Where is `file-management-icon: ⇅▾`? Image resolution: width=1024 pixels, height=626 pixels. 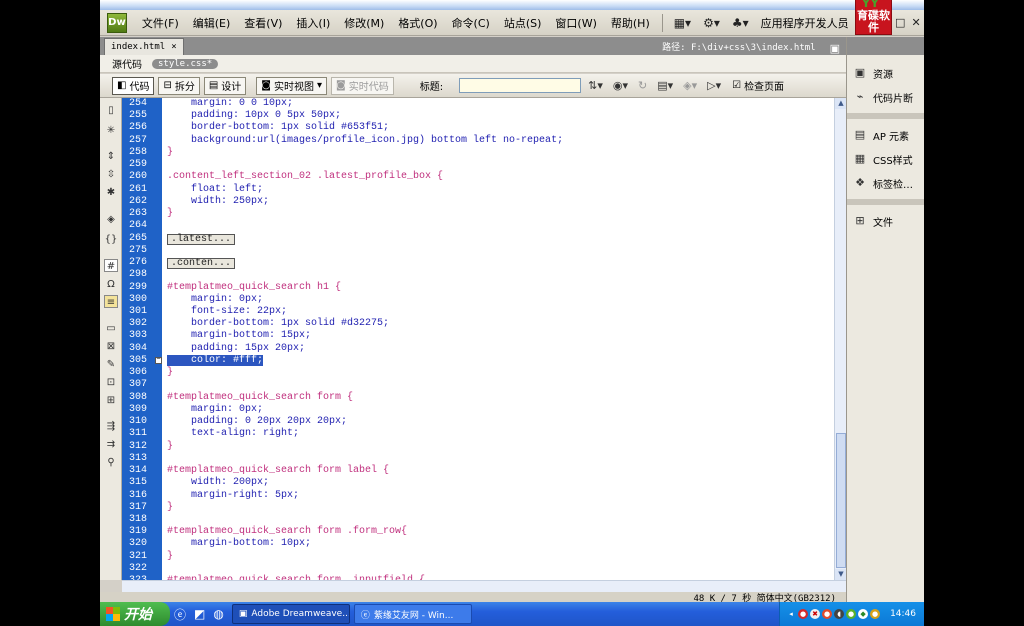 file-management-icon: ⇅▾ is located at coordinates (595, 85).